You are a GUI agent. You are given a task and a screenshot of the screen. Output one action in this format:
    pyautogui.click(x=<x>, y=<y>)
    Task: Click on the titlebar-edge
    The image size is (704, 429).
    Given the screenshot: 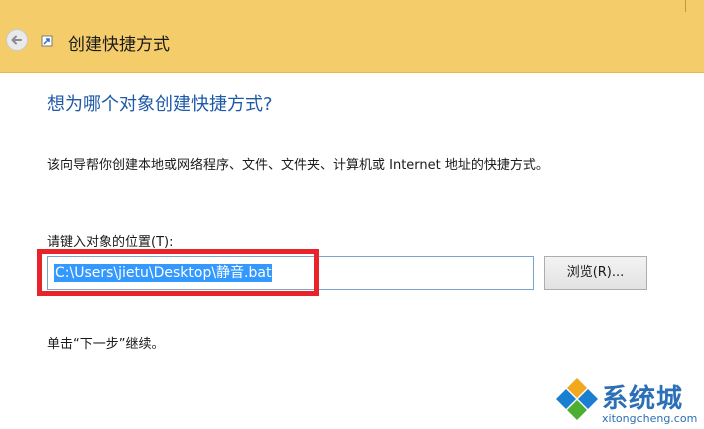 What is the action you would take?
    pyautogui.click(x=689, y=6)
    